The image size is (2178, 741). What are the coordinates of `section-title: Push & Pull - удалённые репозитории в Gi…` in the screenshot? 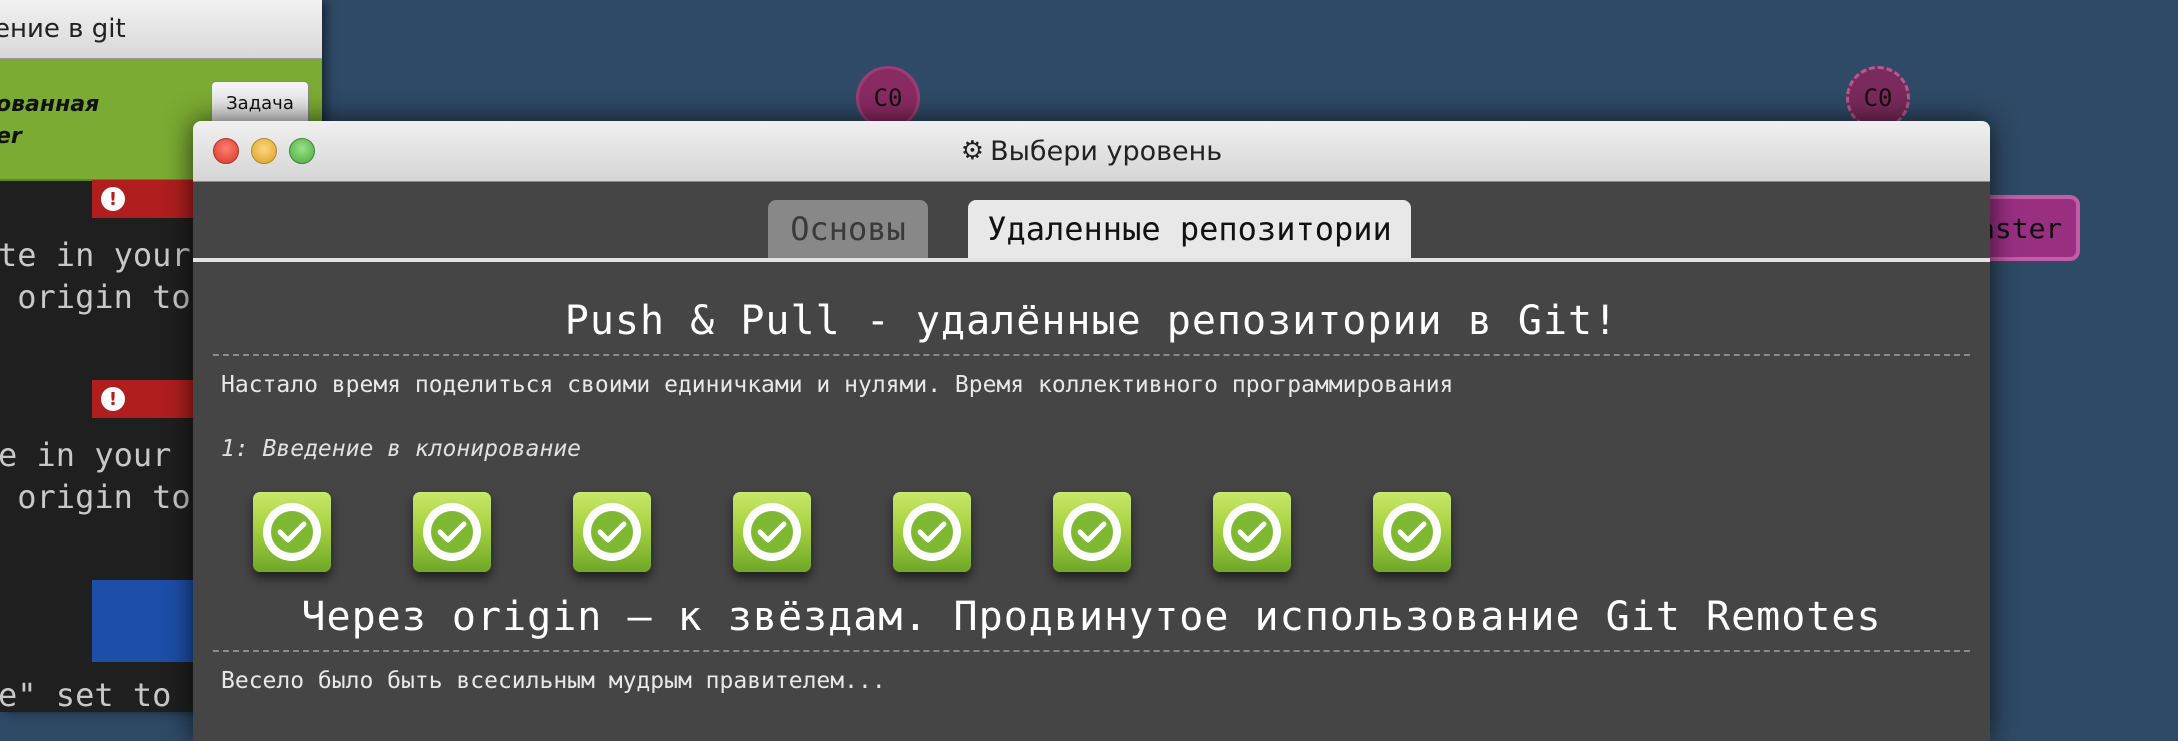 It's located at (1091, 327).